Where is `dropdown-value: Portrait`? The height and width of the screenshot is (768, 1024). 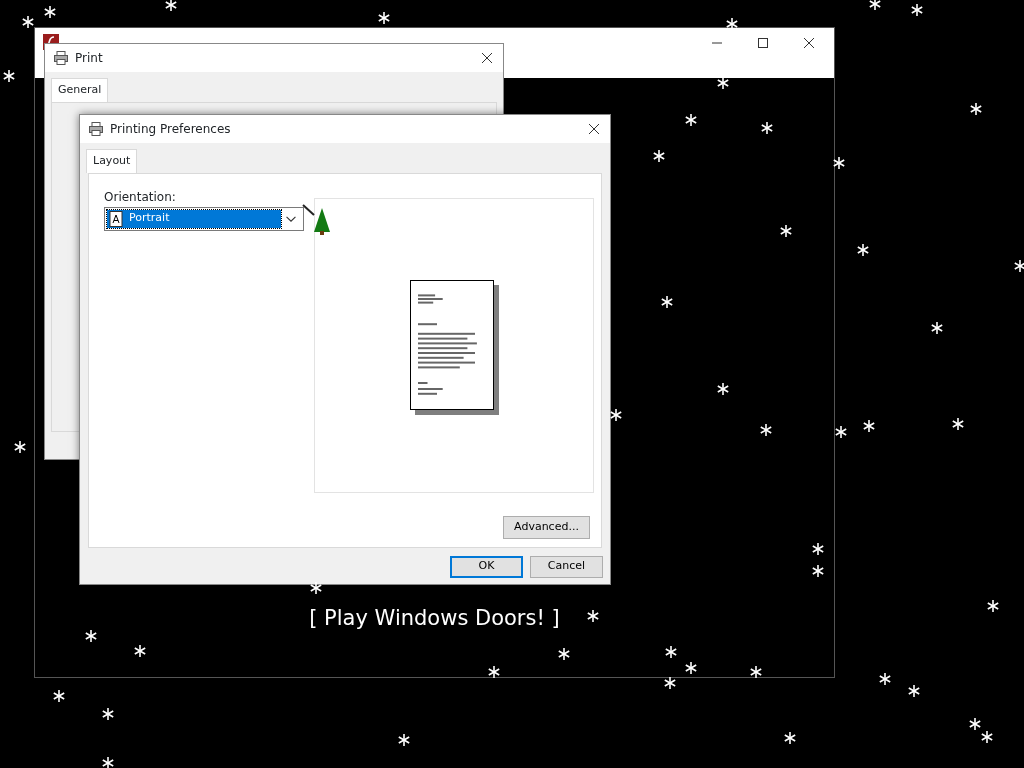 dropdown-value: Portrait is located at coordinates (149, 218).